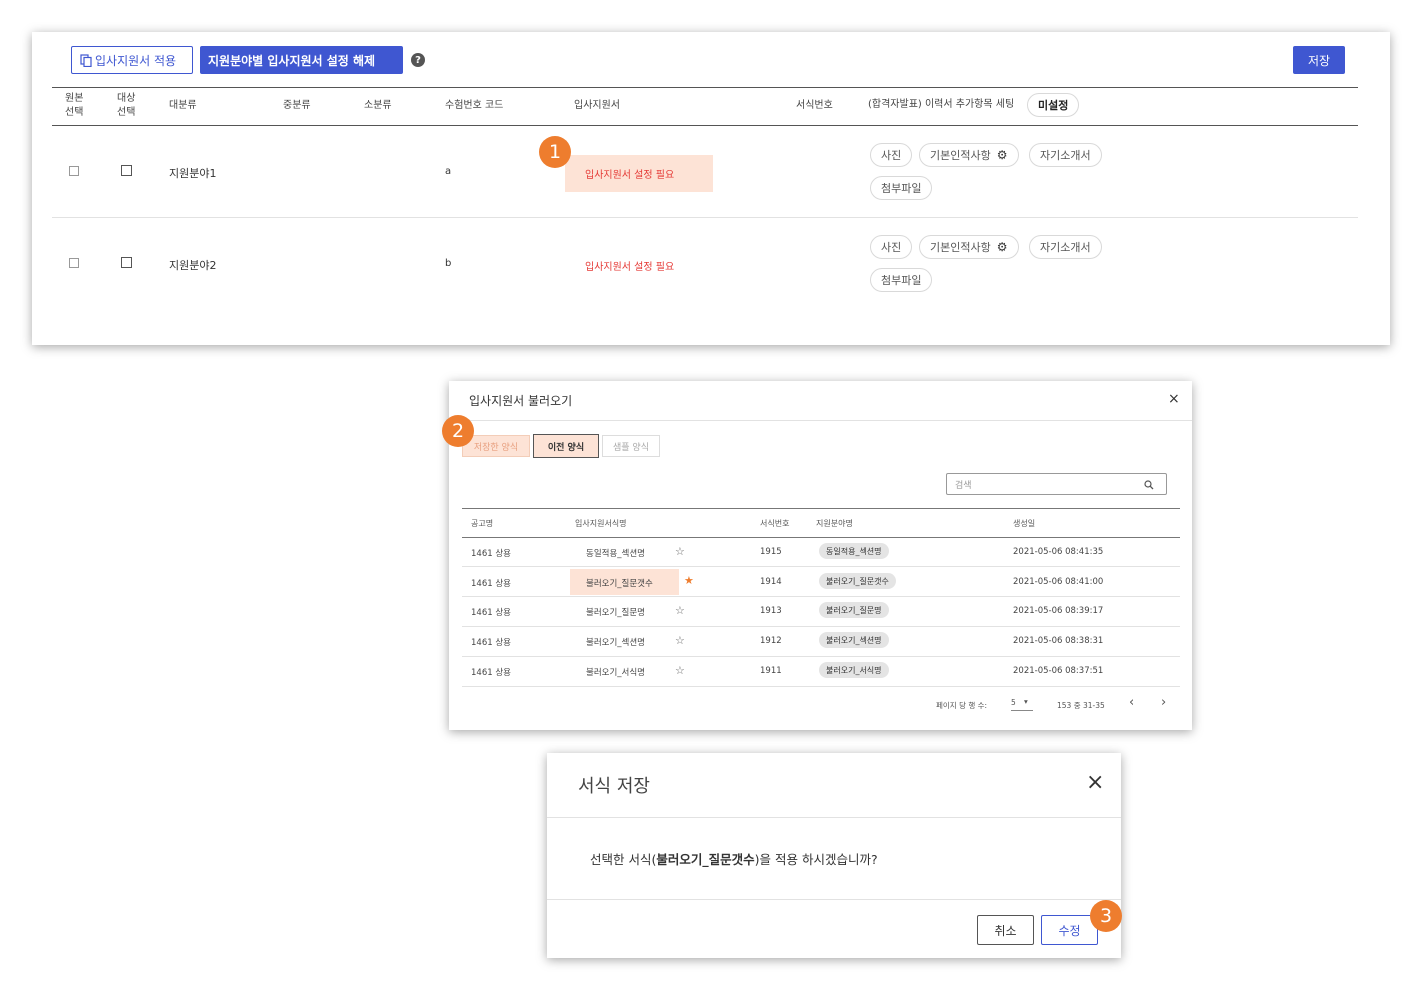  I want to click on next-page-icon: ›, so click(1163, 702).